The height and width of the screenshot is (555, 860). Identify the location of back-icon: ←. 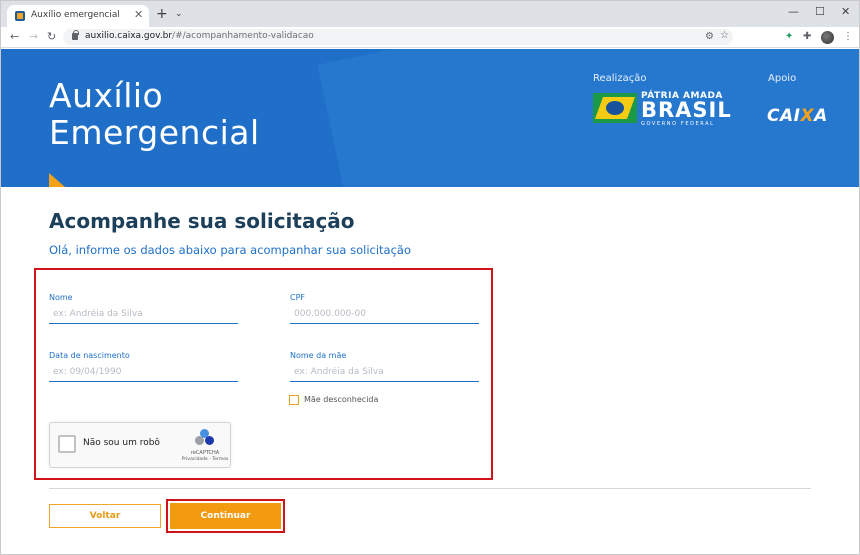
(14, 37).